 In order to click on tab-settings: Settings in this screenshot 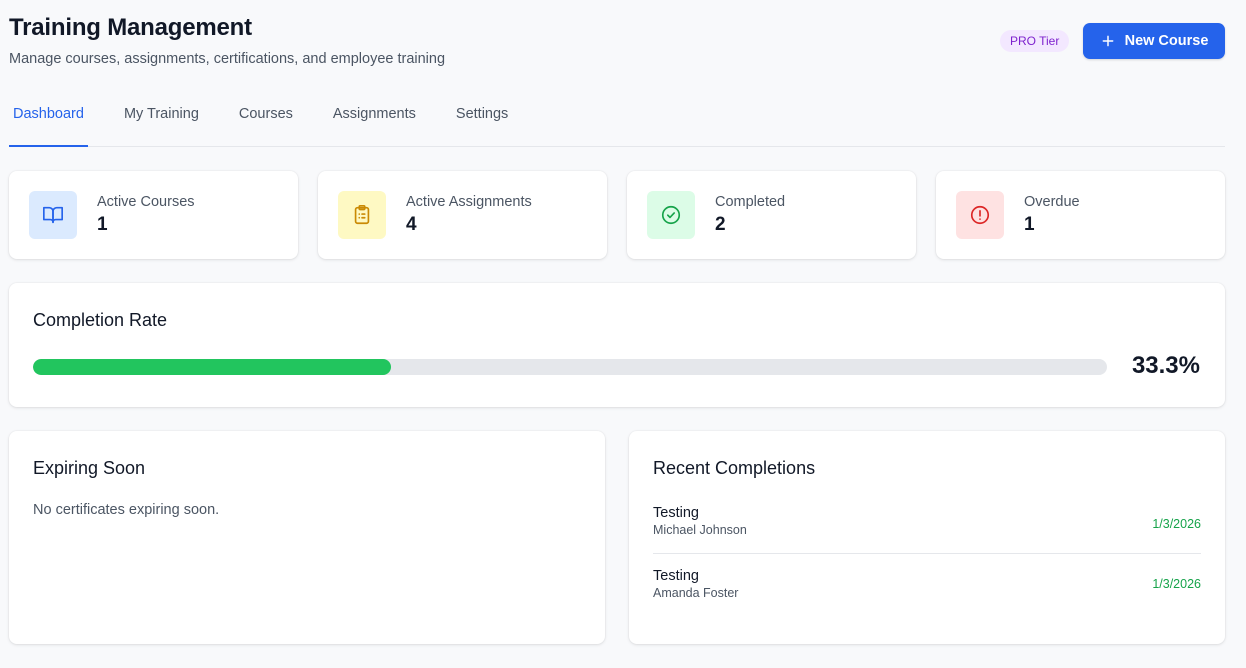, I will do `click(482, 114)`.